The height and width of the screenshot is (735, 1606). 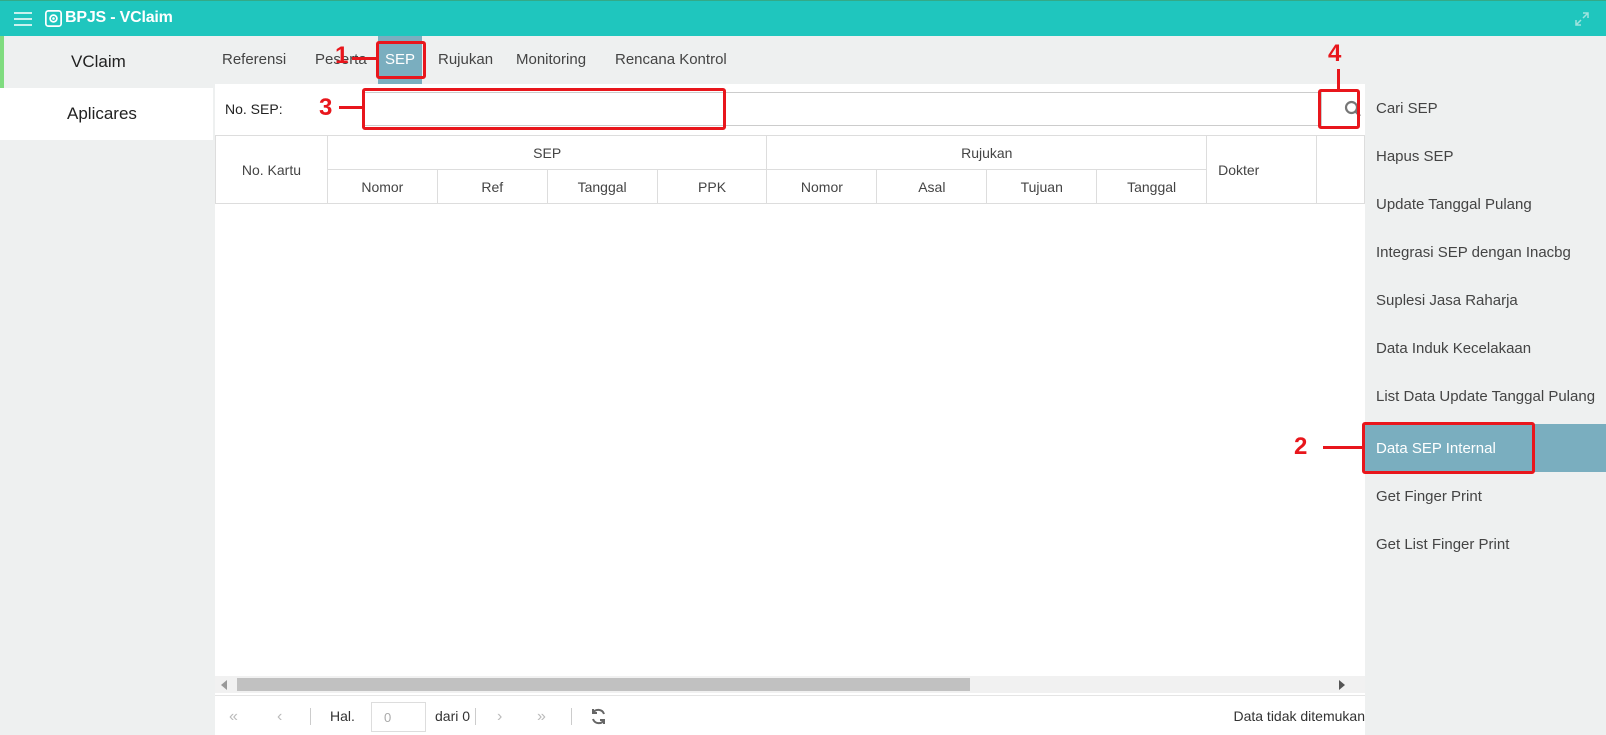 What do you see at coordinates (987, 152) in the screenshot?
I see `col-group-rujukan: Rujukan` at bounding box center [987, 152].